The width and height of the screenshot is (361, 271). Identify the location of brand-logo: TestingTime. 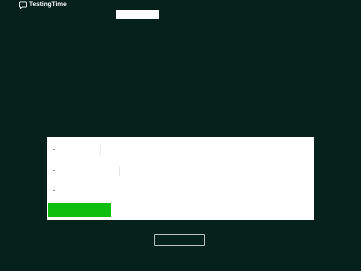
(43, 5).